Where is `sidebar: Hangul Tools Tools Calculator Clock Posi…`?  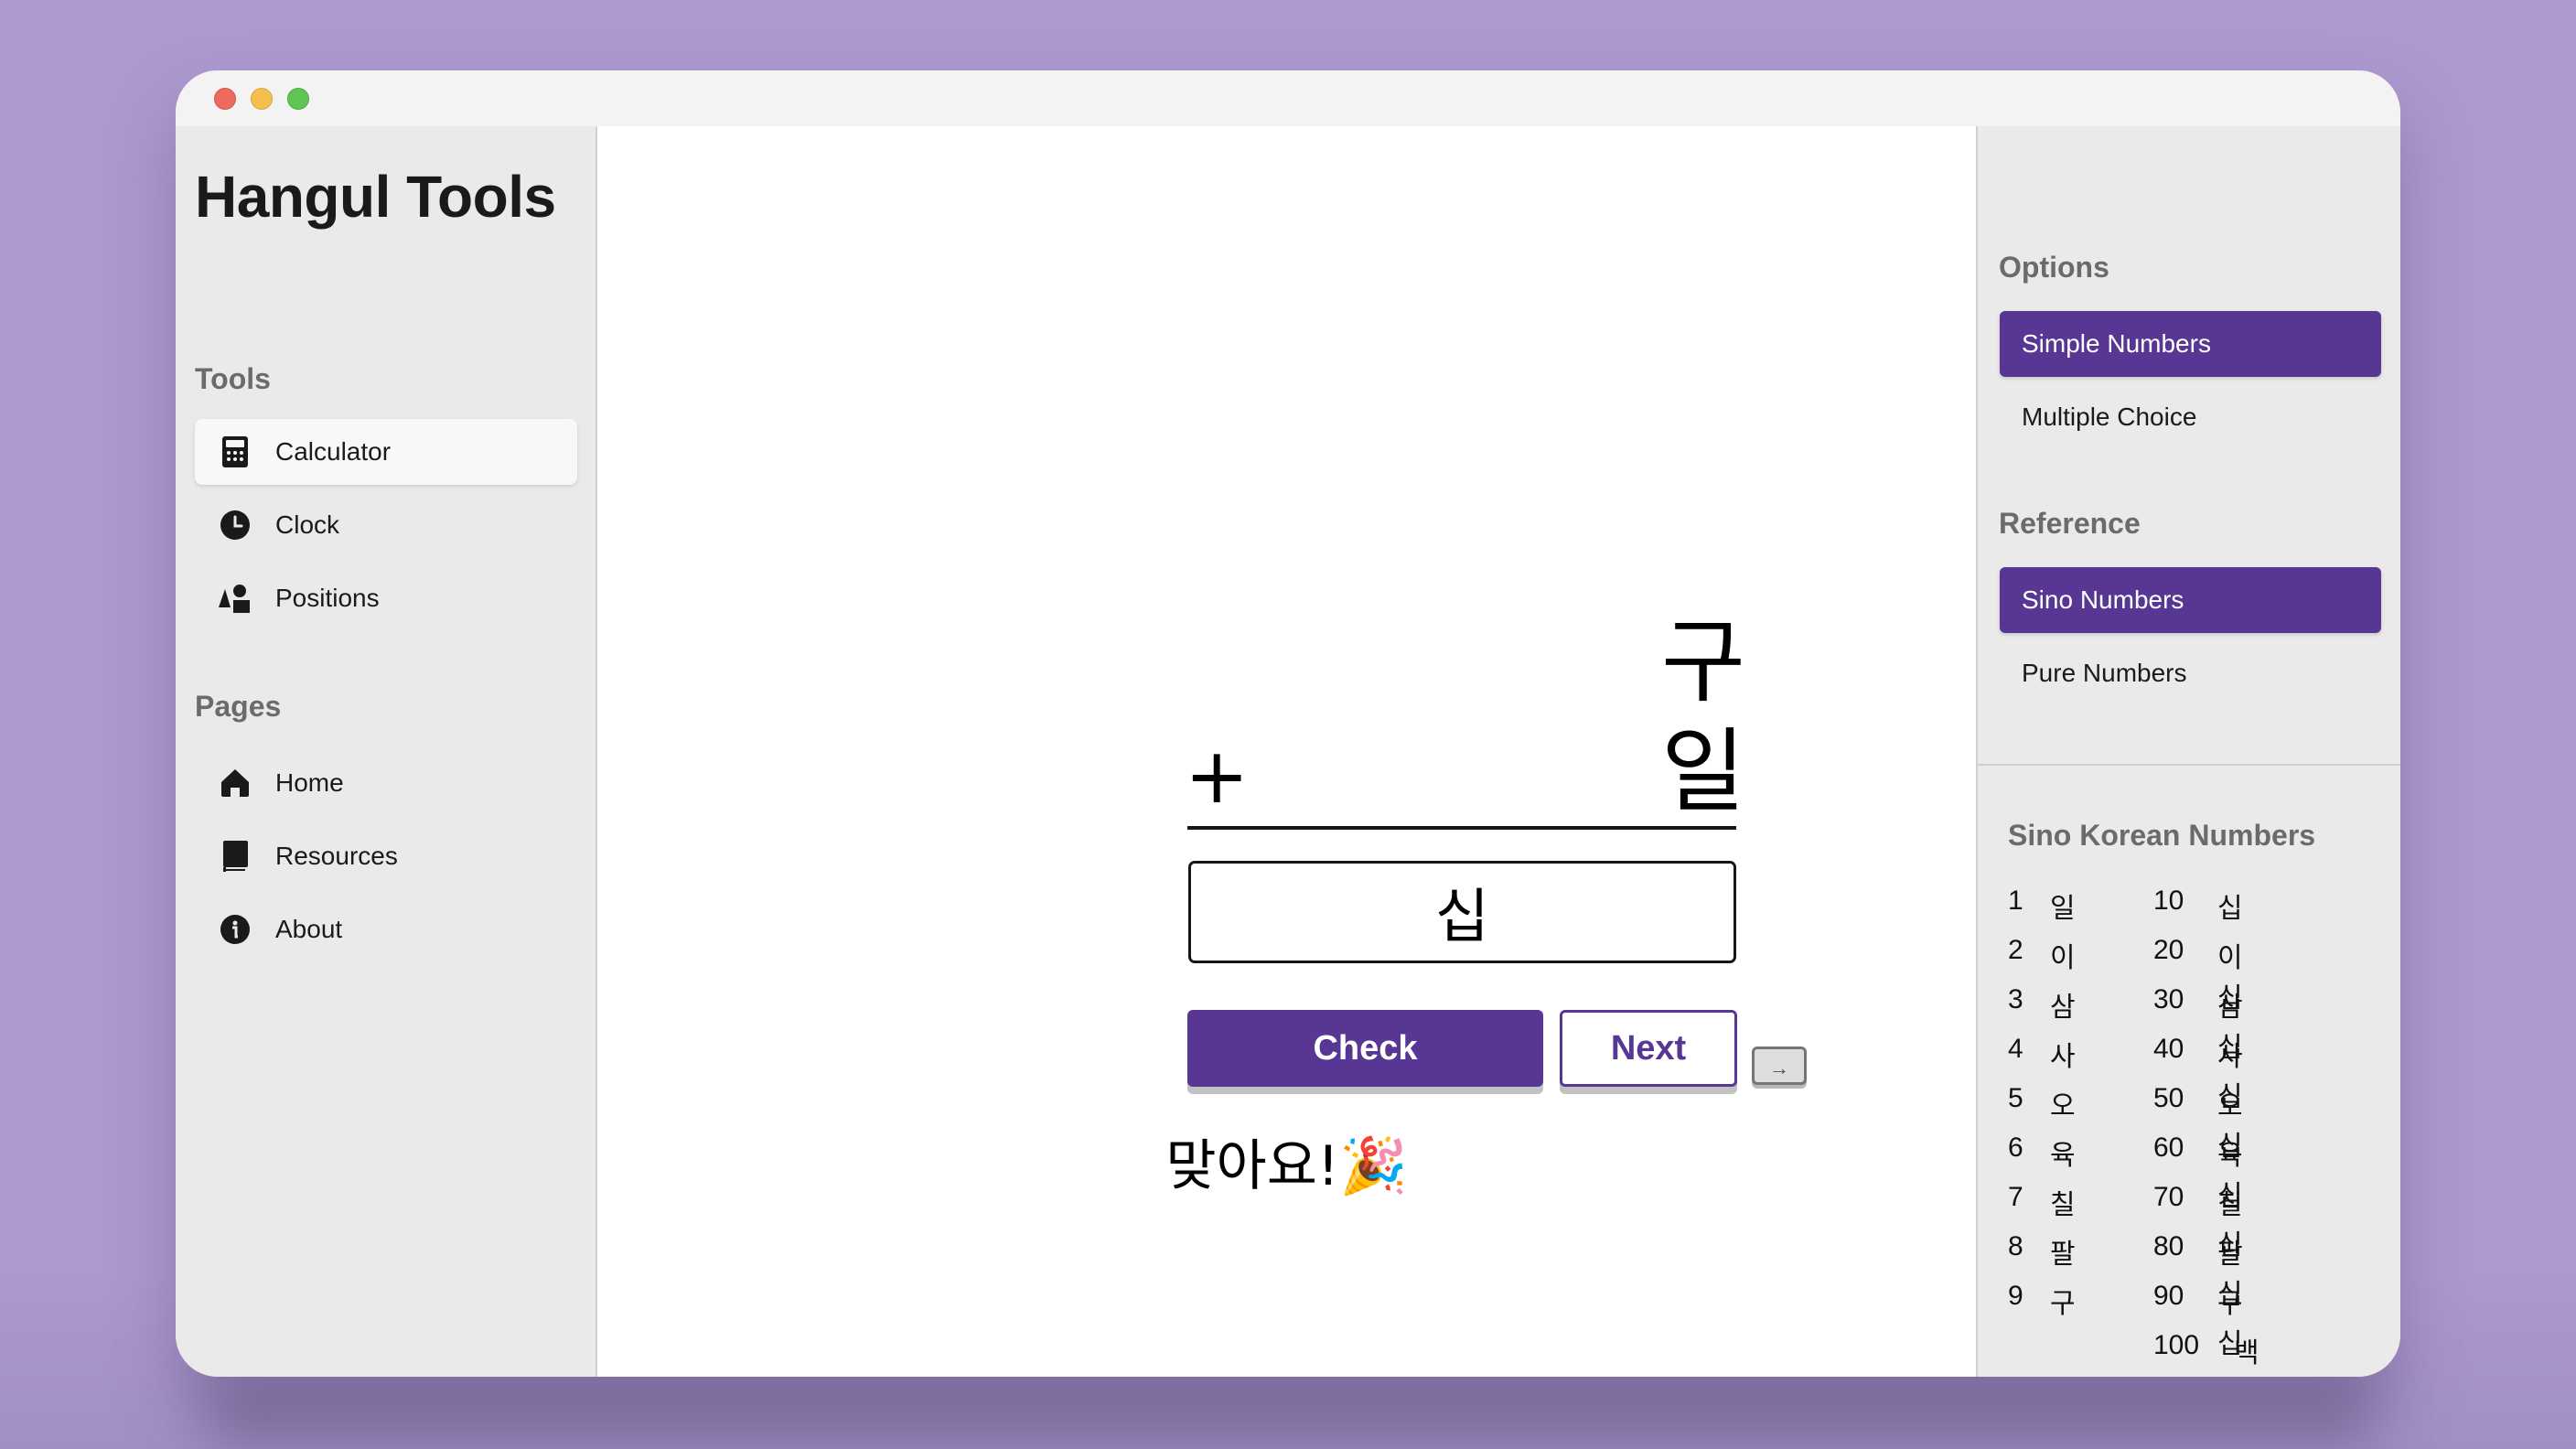
sidebar: Hangul Tools Tools Calculator Clock Posi… is located at coordinates (387, 751).